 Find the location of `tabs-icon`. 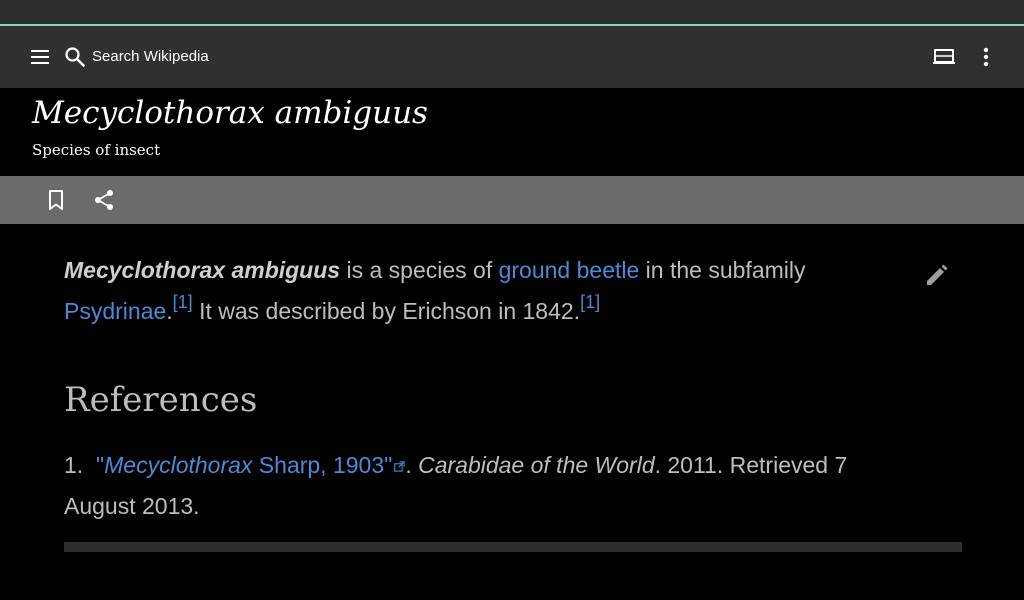

tabs-icon is located at coordinates (944, 56).